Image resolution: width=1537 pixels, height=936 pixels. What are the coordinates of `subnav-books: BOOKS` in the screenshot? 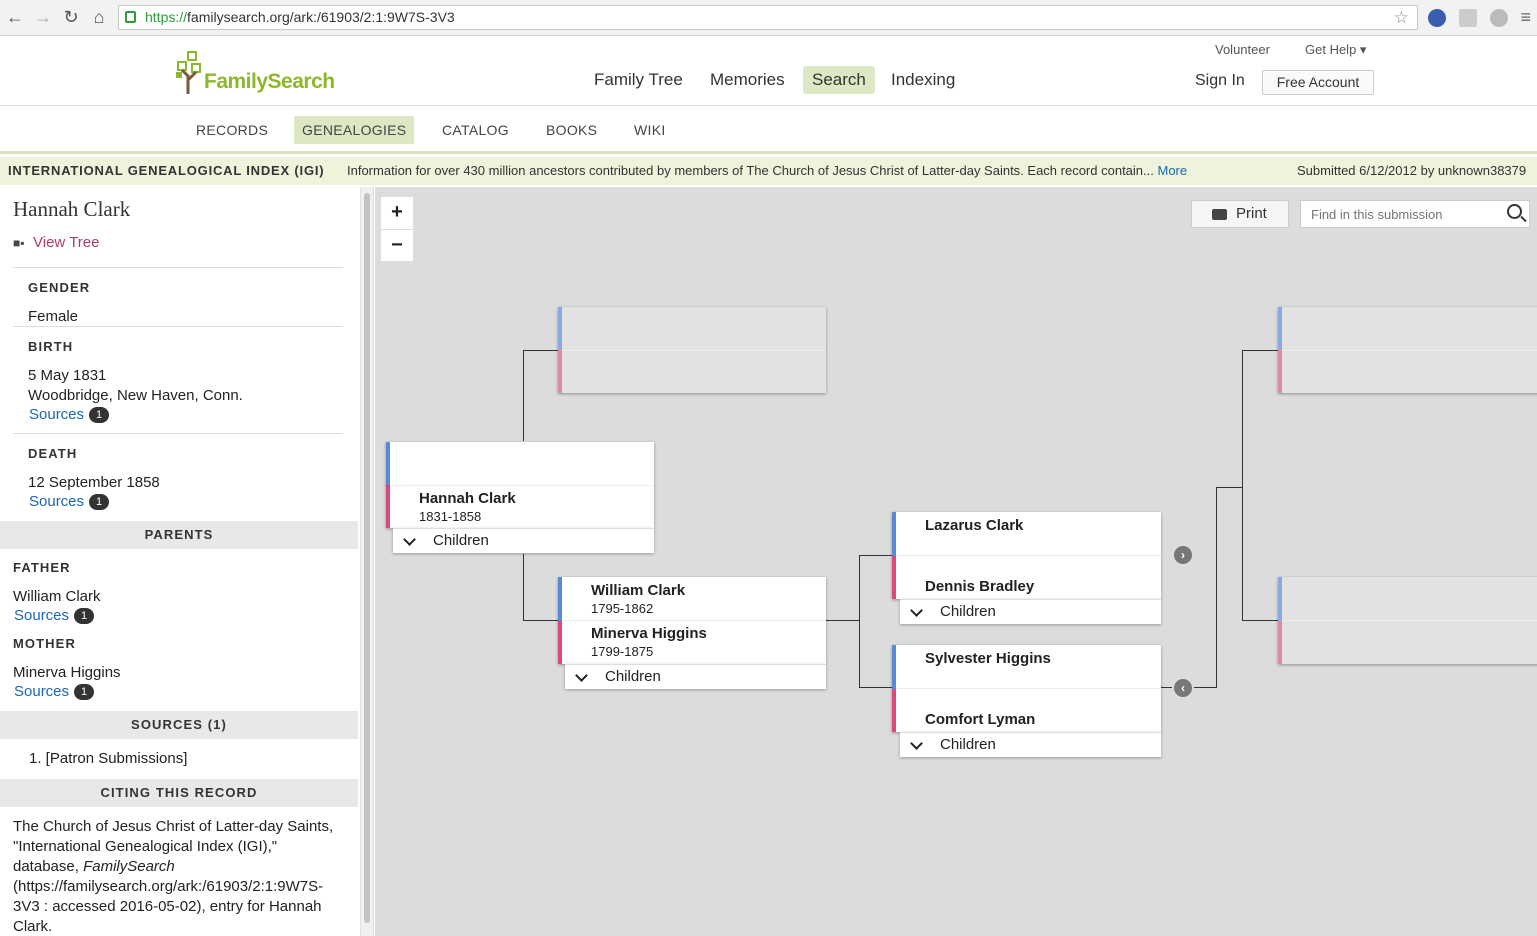 It's located at (571, 130).